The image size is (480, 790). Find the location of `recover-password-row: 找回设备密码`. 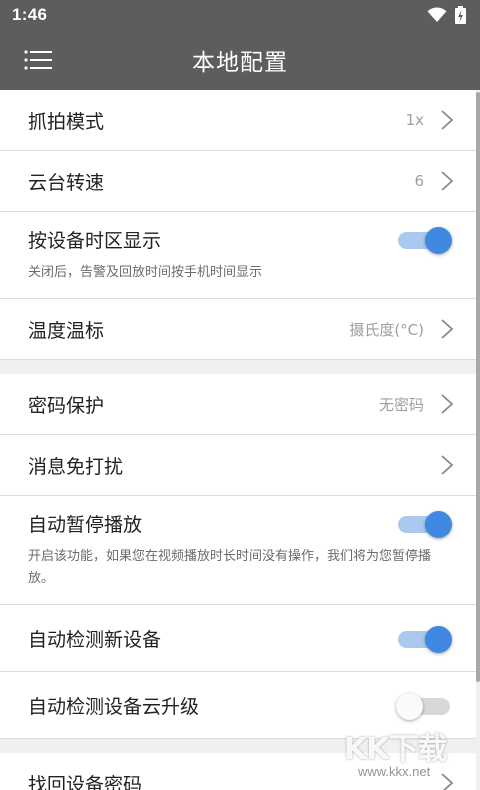

recover-password-row: 找回设备密码 is located at coordinates (238, 771).